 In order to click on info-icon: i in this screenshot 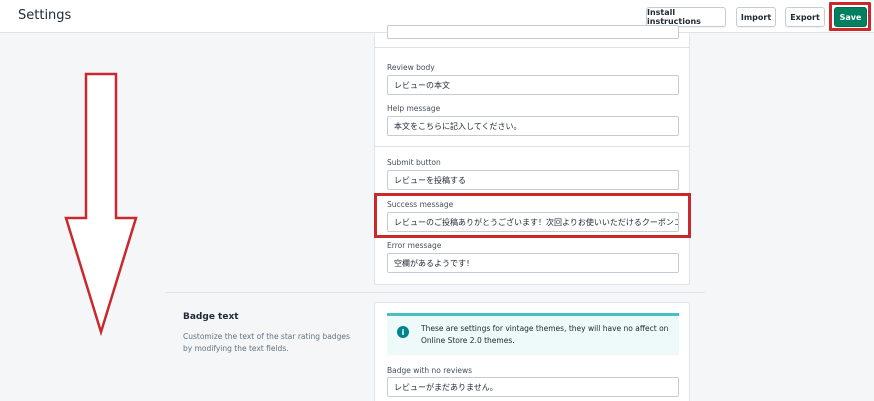, I will do `click(403, 332)`.